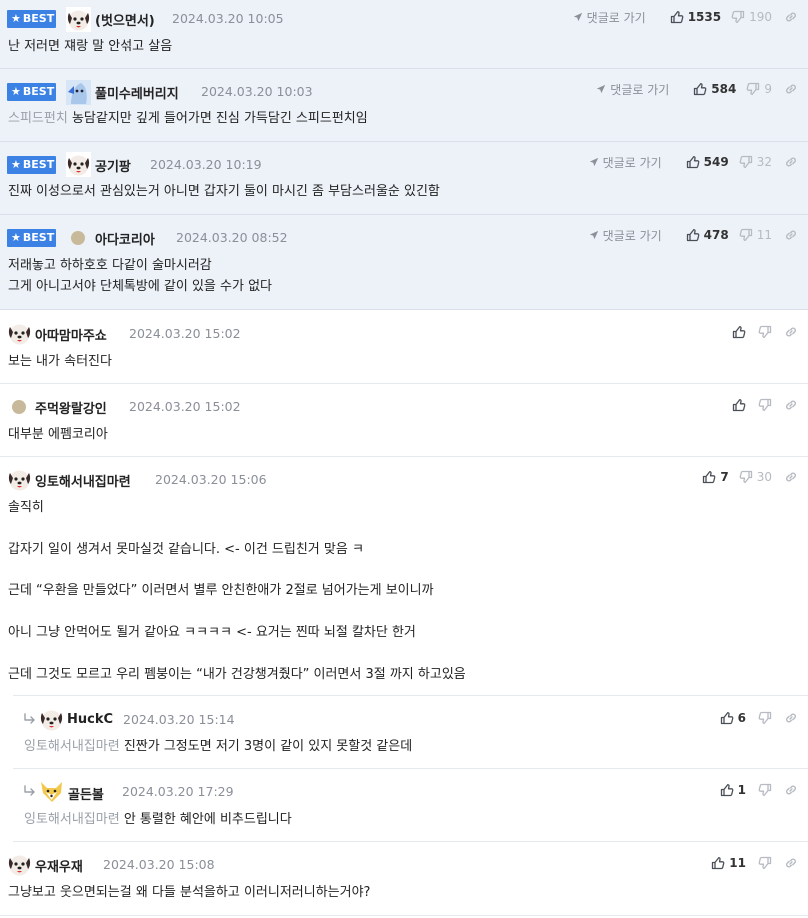  I want to click on nickname: 아다코리아, so click(125, 238).